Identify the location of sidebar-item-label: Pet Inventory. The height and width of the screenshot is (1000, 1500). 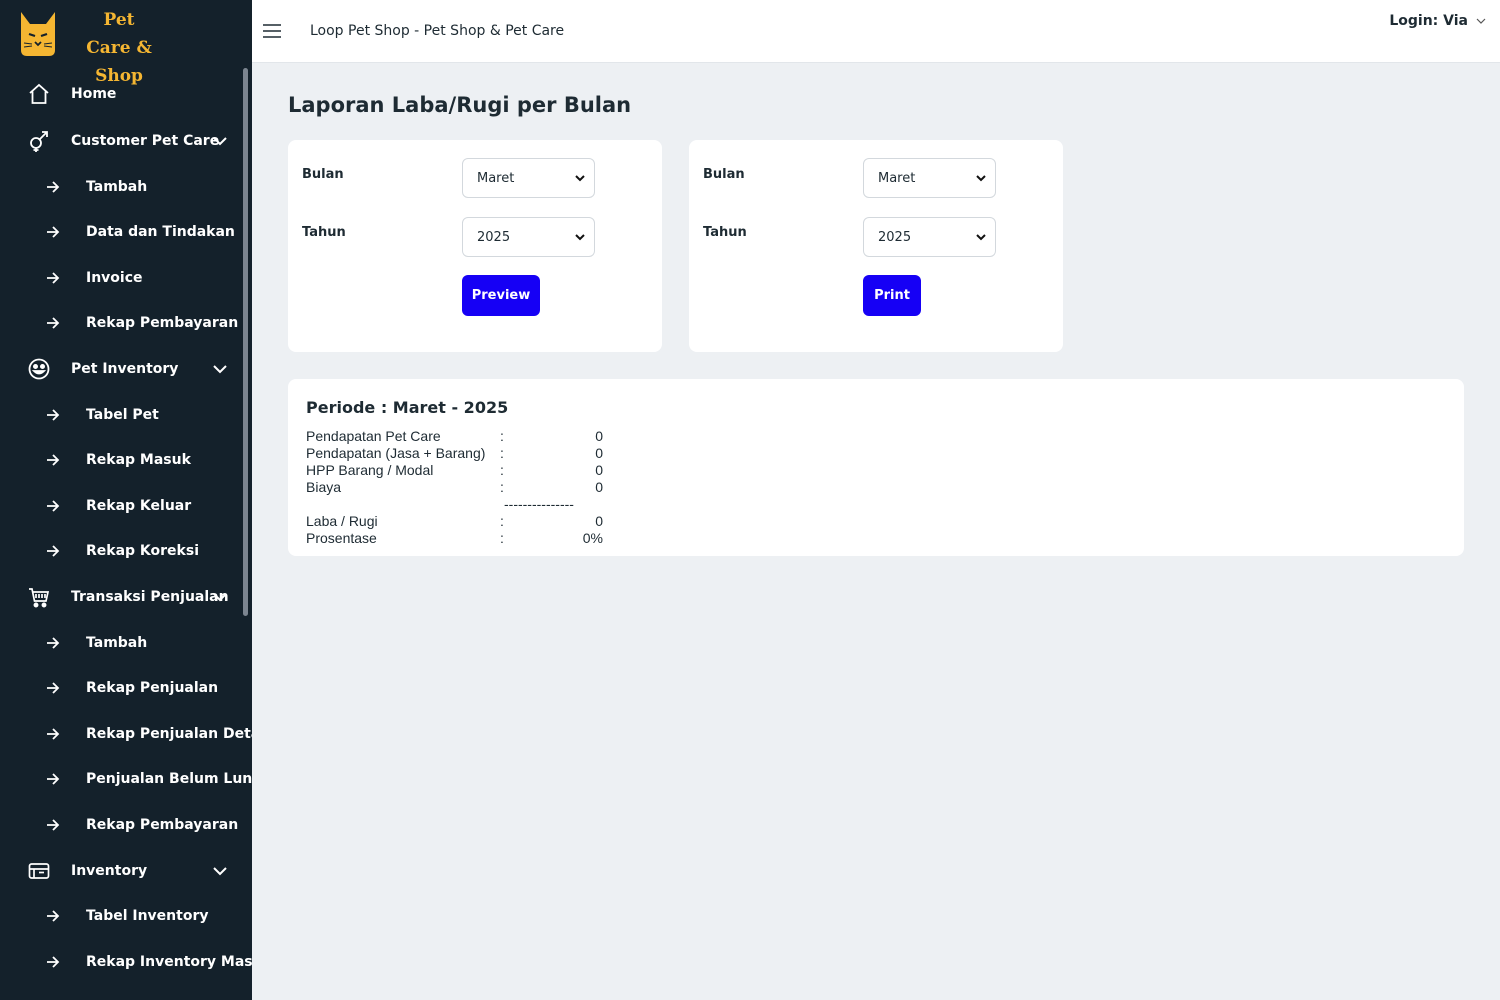
(125, 369).